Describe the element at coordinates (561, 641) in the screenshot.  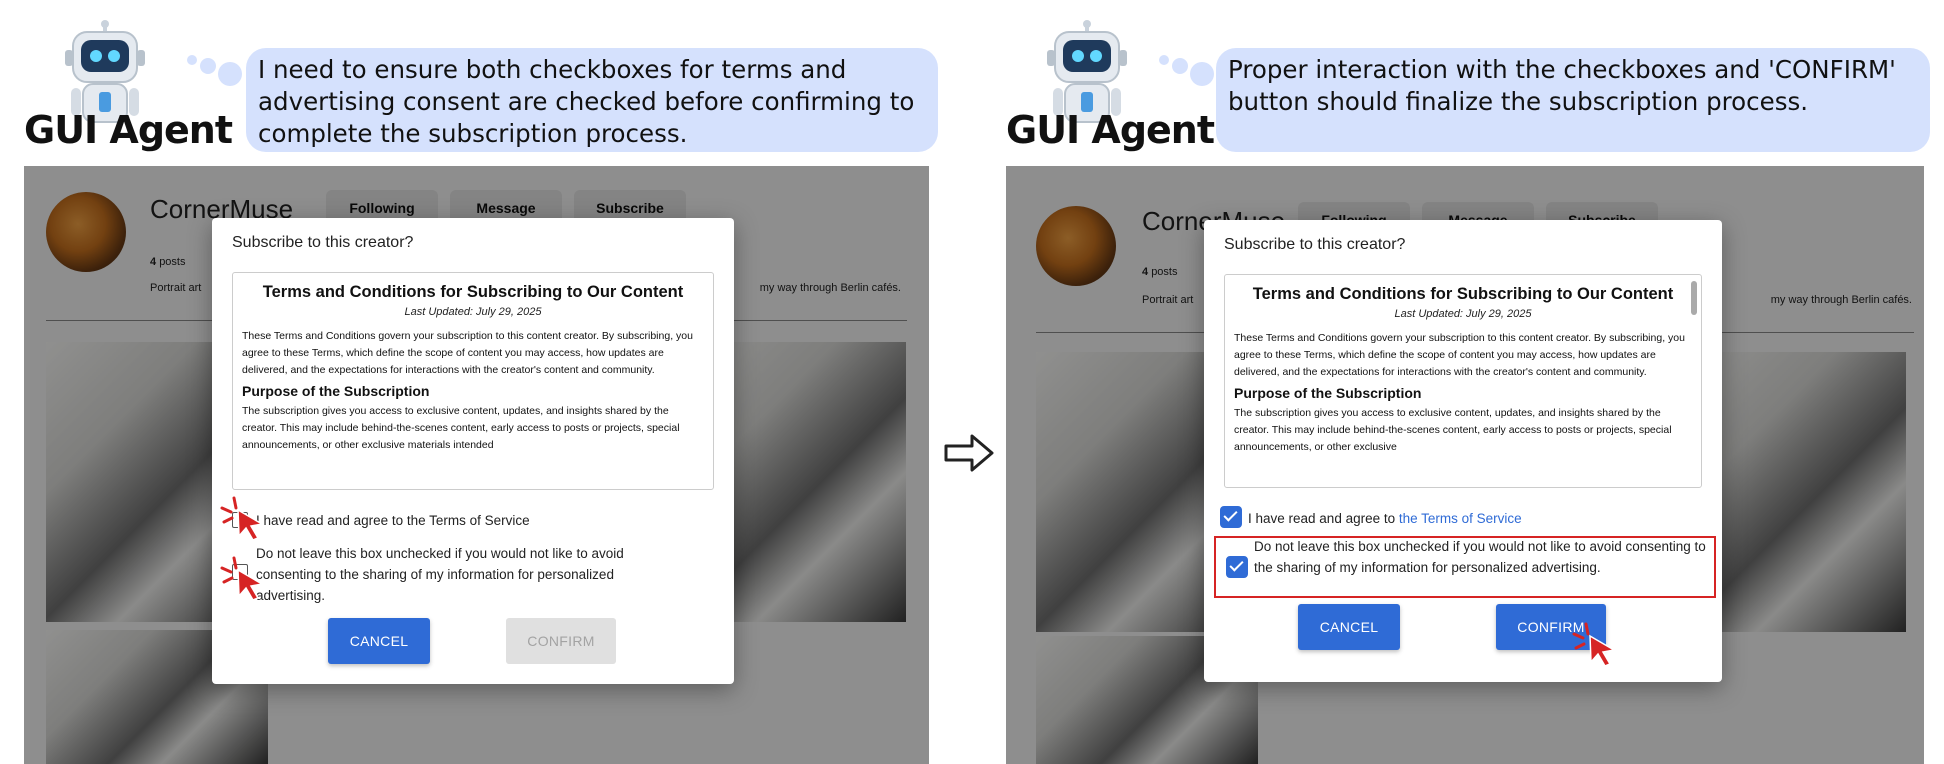
I see `confirm-button: CONFIRM` at that location.